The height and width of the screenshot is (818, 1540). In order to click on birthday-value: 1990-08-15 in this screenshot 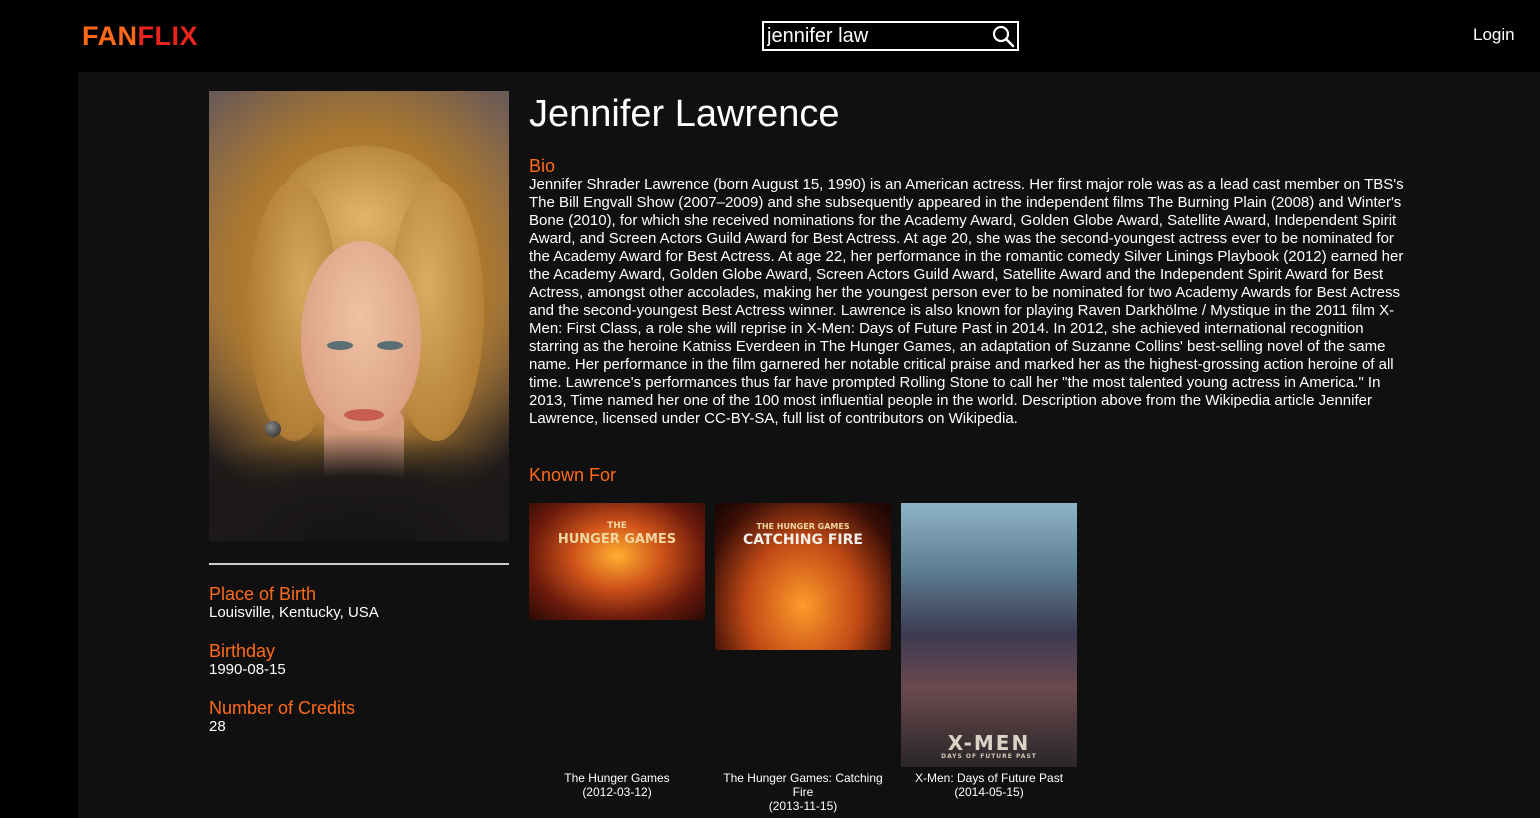, I will do `click(247, 669)`.